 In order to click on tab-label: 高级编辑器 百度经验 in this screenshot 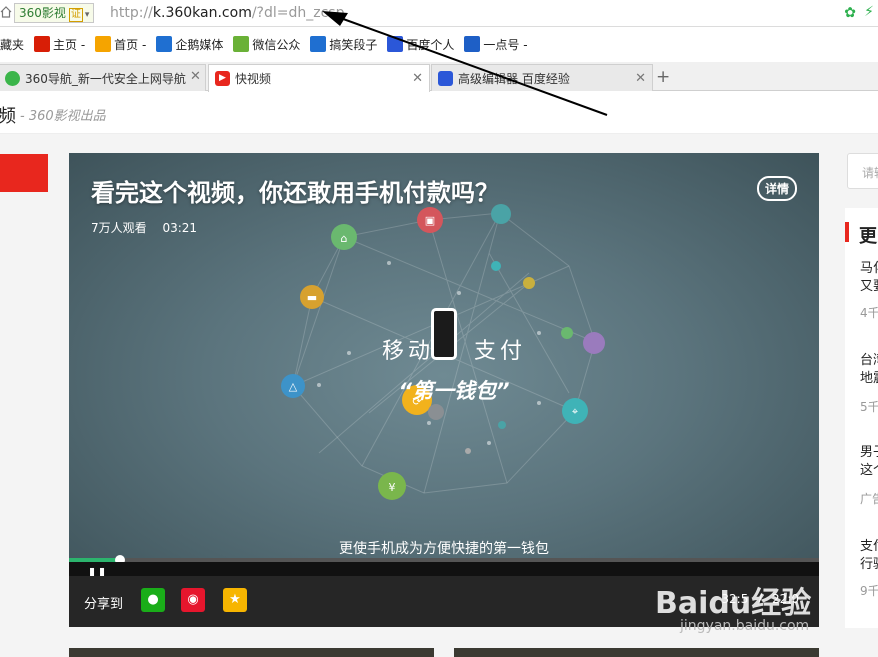, I will do `click(514, 78)`.